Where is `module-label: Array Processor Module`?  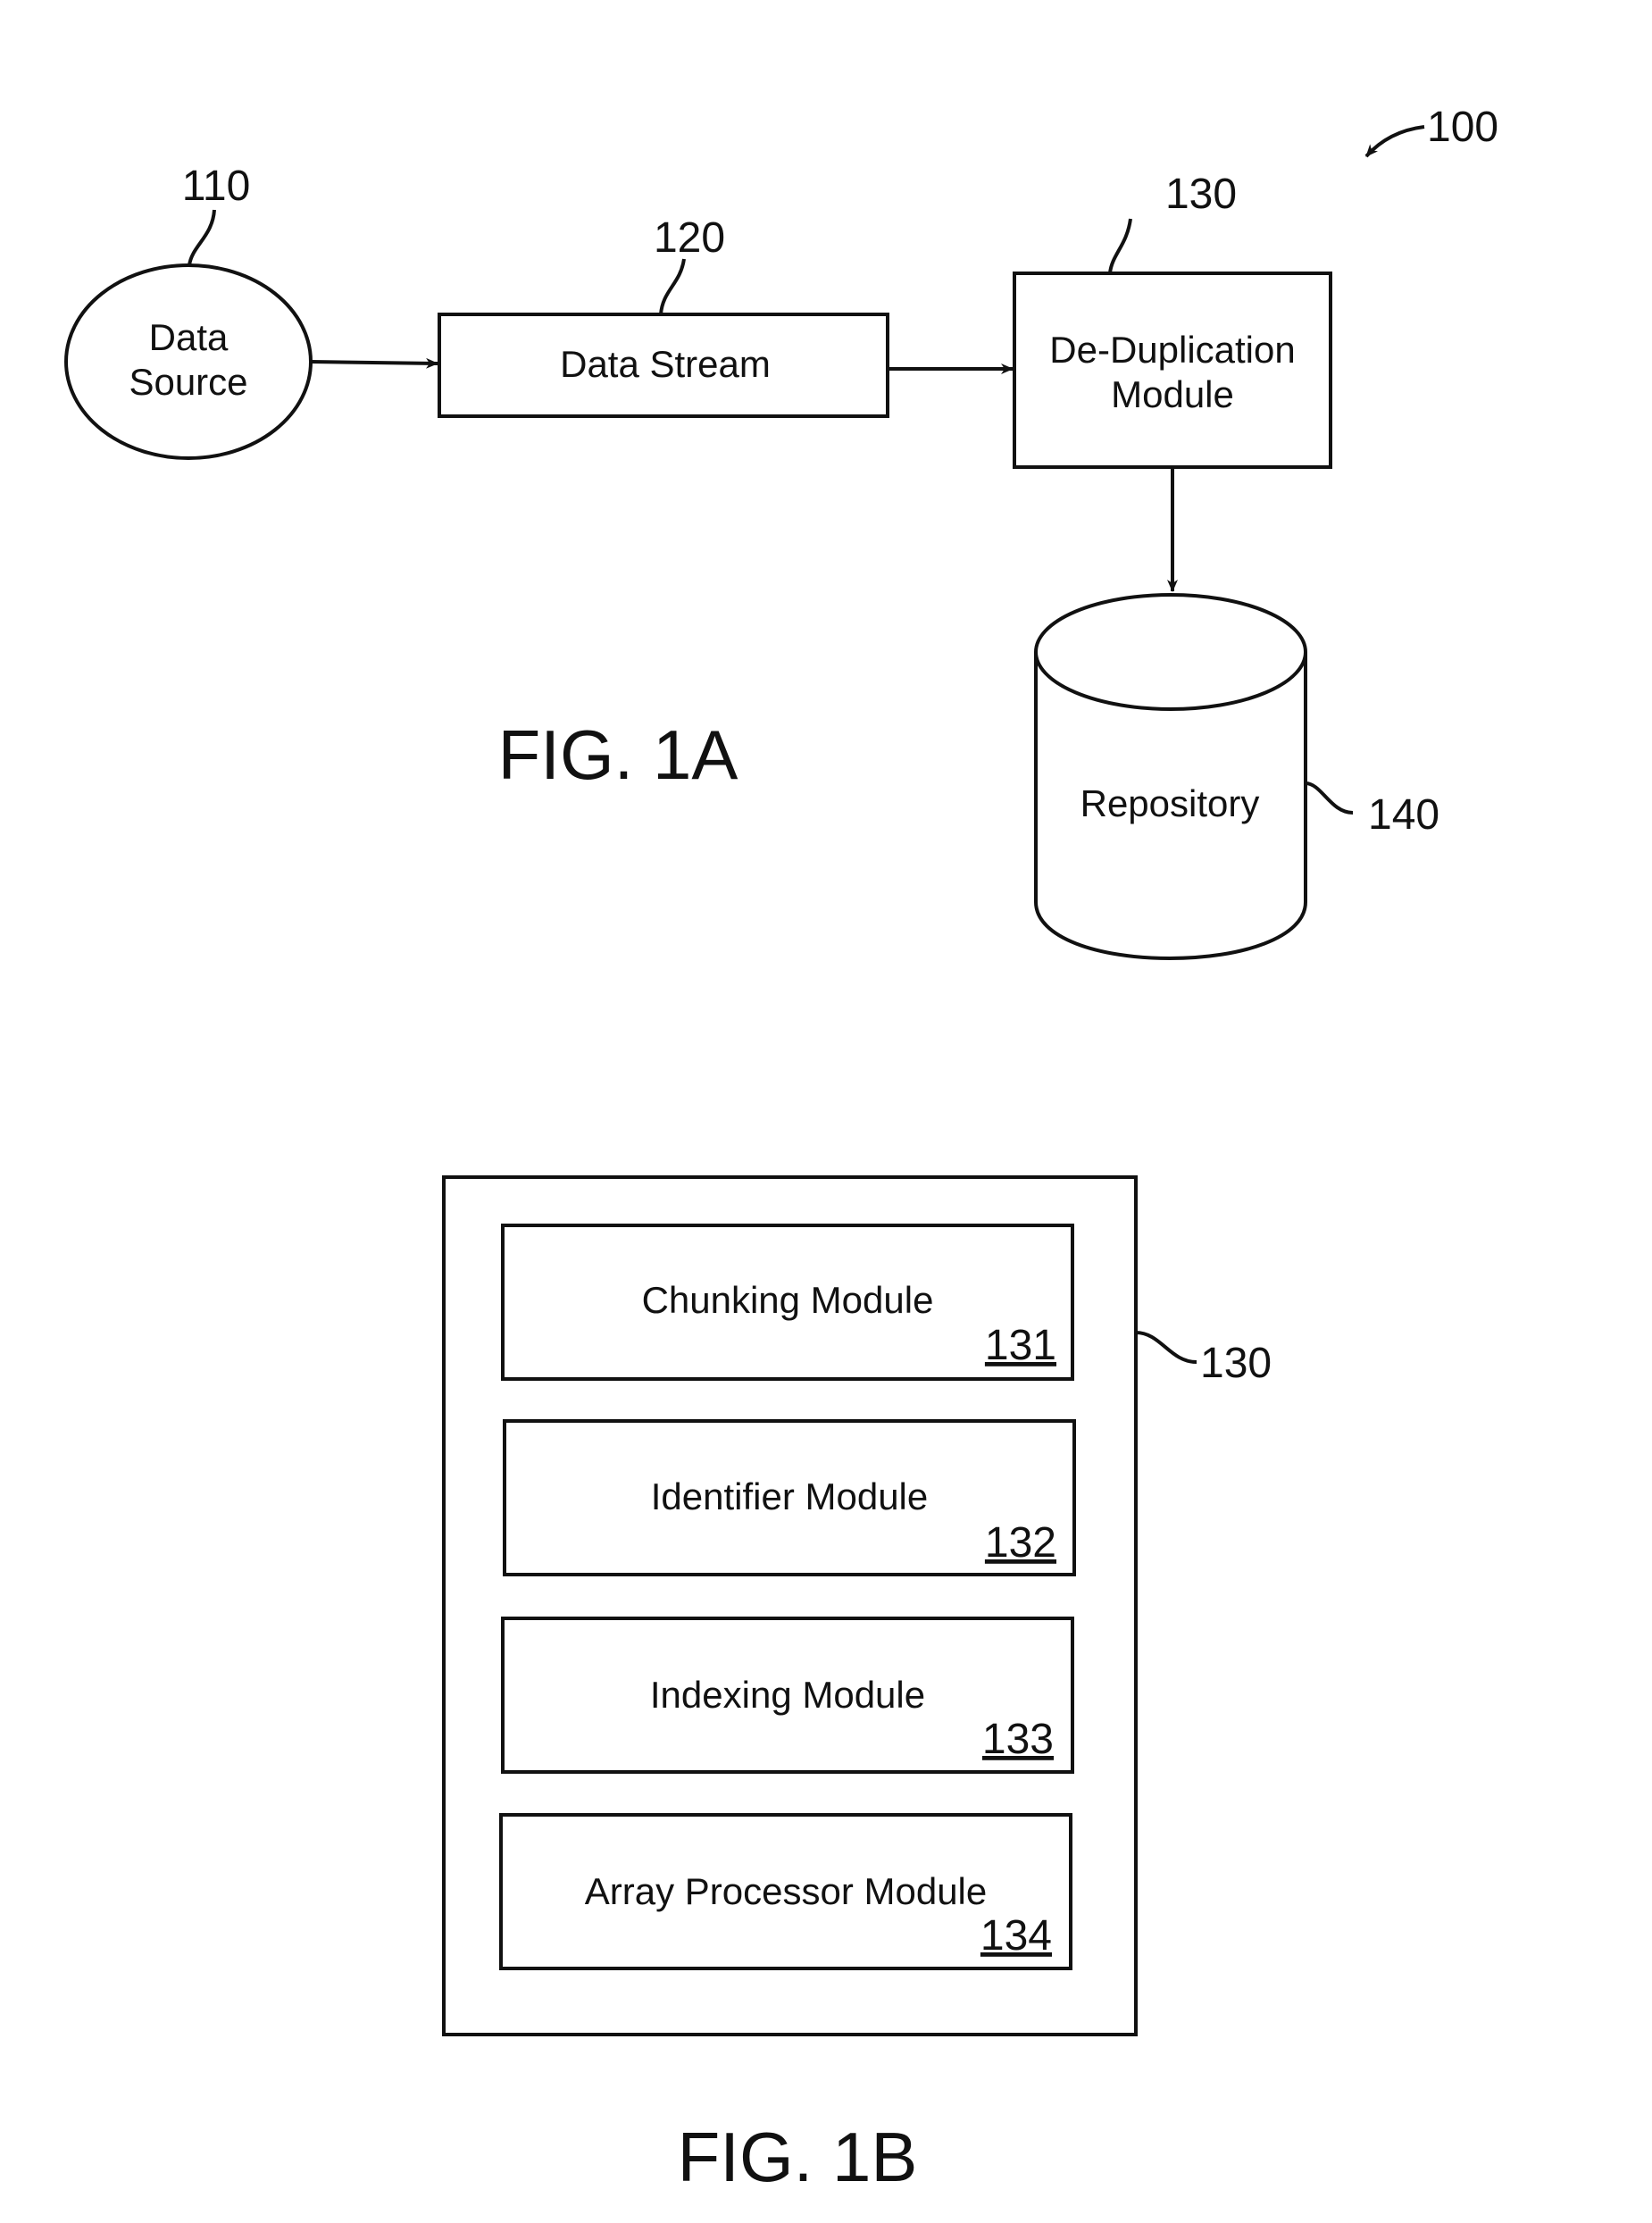 module-label: Array Processor Module is located at coordinates (786, 1891).